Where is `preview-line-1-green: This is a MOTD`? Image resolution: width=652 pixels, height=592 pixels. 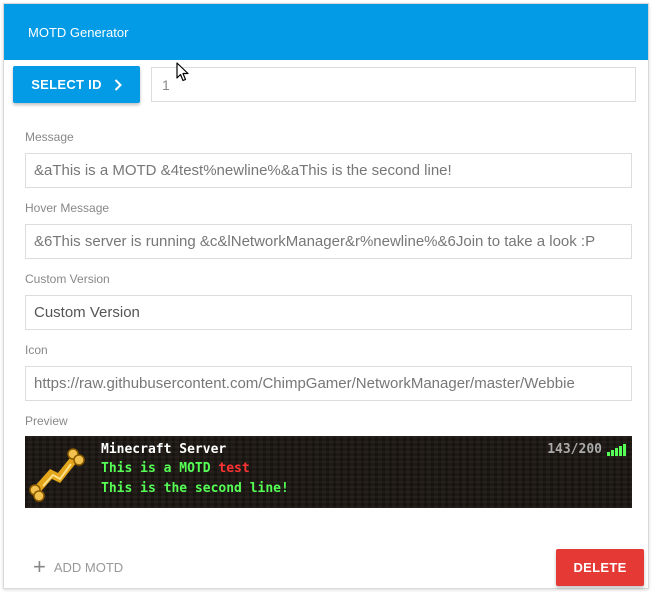 preview-line-1-green: This is a MOTD is located at coordinates (160, 468).